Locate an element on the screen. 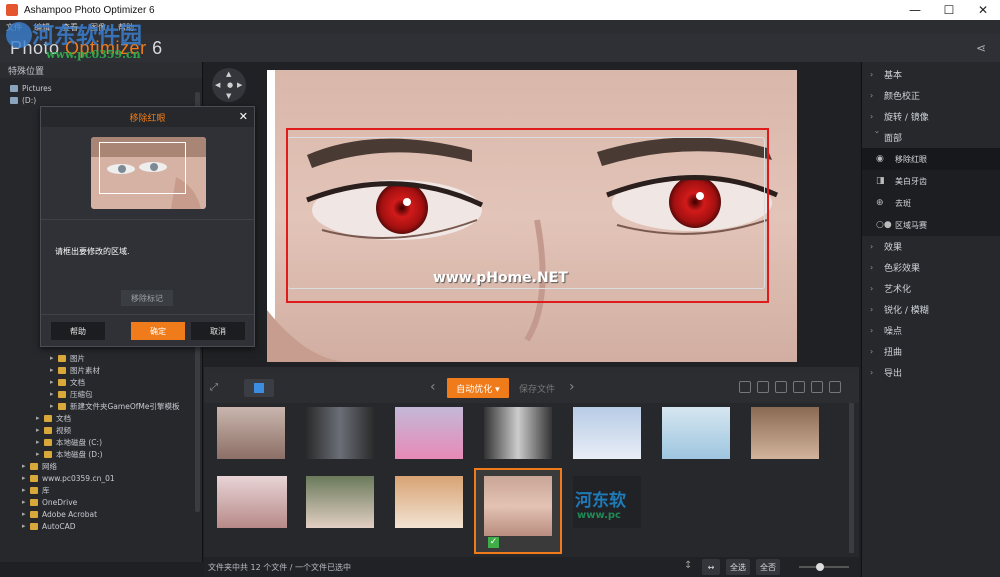 This screenshot has height=577, width=1000. folder-tree-item: ▸ 库 is located at coordinates (97, 490).